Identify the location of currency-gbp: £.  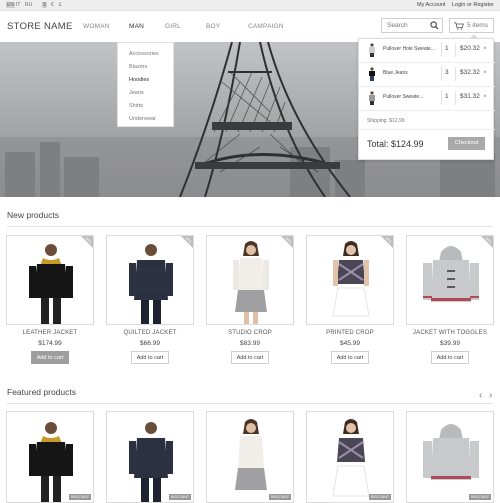
(60, 5).